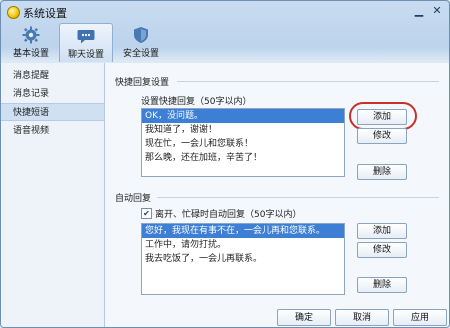 This screenshot has height=328, width=450. Describe the element at coordinates (382, 285) in the screenshot. I see `auto-reply-delete-button: 删除` at that location.